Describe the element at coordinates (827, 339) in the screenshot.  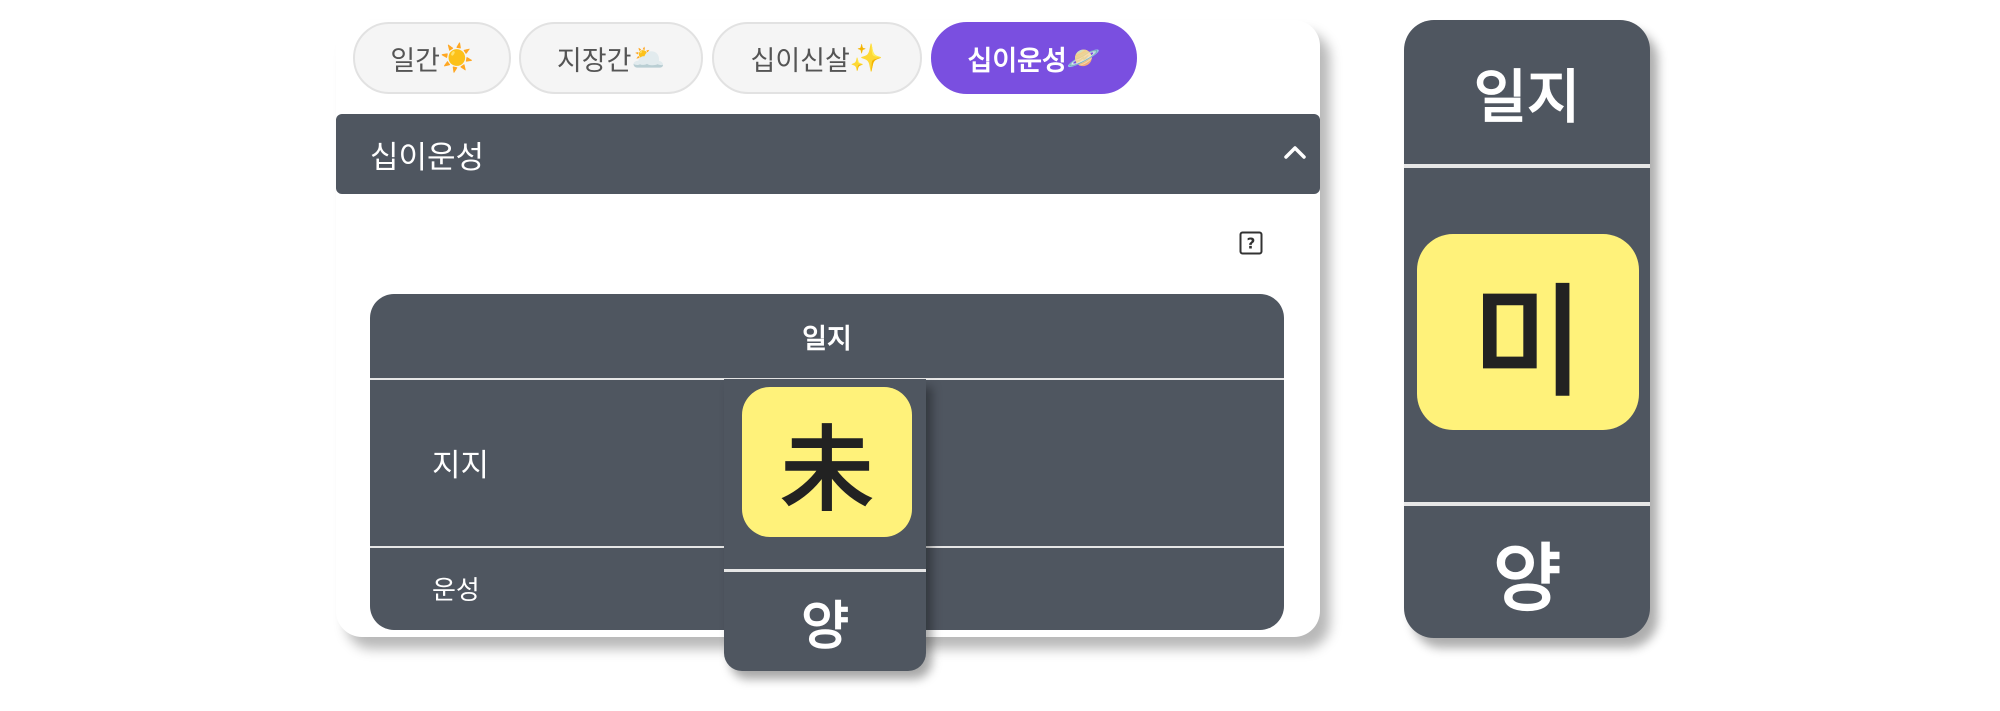
I see `column-header-ilji: 일지` at that location.